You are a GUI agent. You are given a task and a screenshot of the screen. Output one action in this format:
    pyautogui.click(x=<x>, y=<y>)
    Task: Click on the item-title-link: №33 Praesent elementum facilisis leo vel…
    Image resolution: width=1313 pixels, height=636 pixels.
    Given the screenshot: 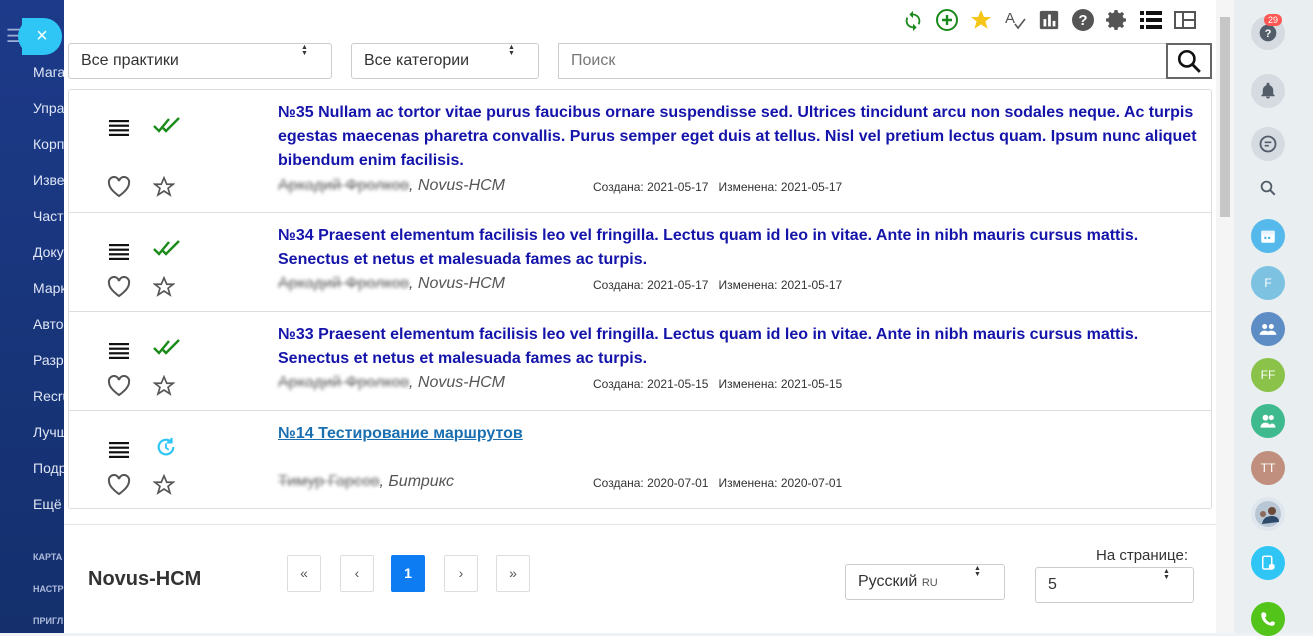 What is the action you would take?
    pyautogui.click(x=738, y=347)
    